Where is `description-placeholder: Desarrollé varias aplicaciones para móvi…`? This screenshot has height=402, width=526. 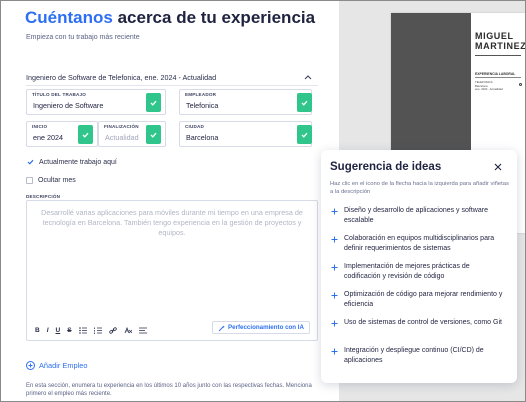 description-placeholder: Desarrollé varias aplicaciones para móvi… is located at coordinates (172, 222).